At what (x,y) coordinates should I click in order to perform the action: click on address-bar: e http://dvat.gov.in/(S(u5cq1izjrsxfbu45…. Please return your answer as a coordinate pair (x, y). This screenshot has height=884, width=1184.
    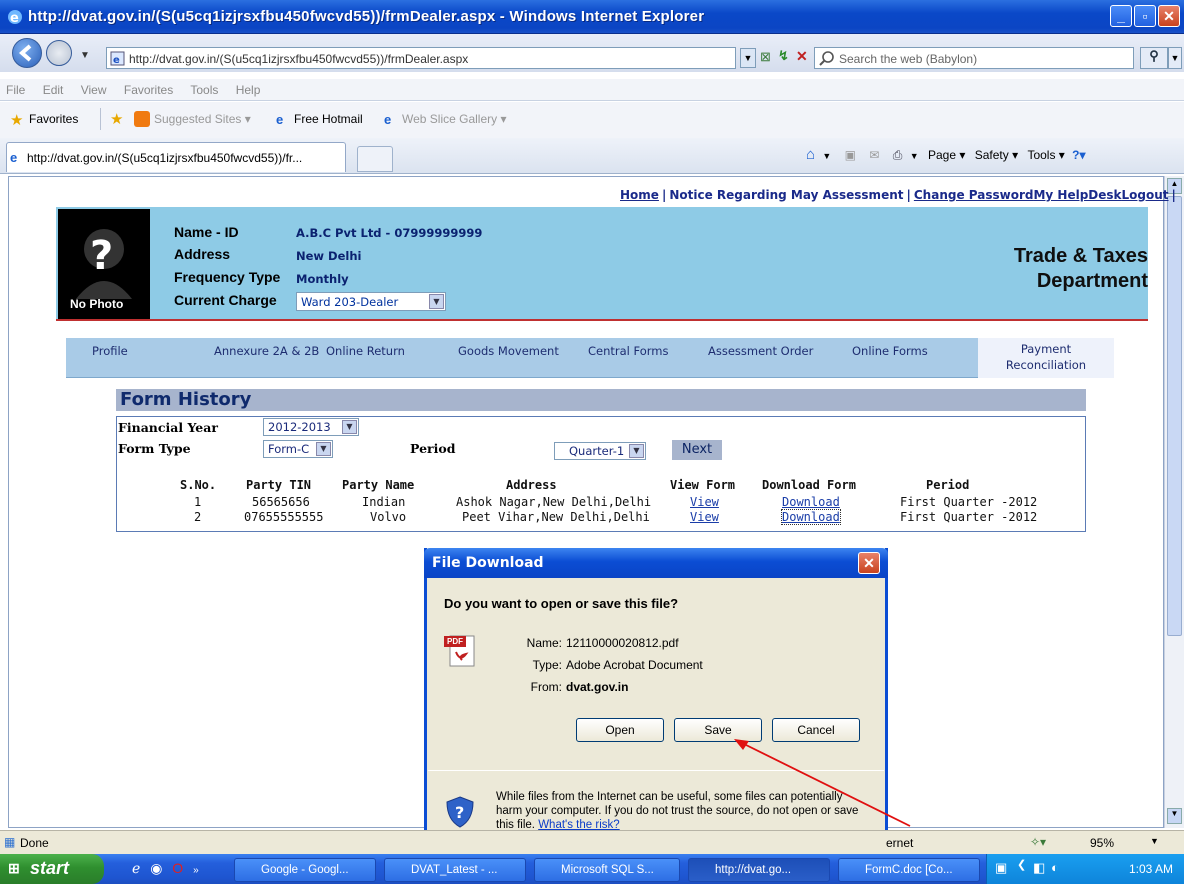
    Looking at the image, I should click on (421, 58).